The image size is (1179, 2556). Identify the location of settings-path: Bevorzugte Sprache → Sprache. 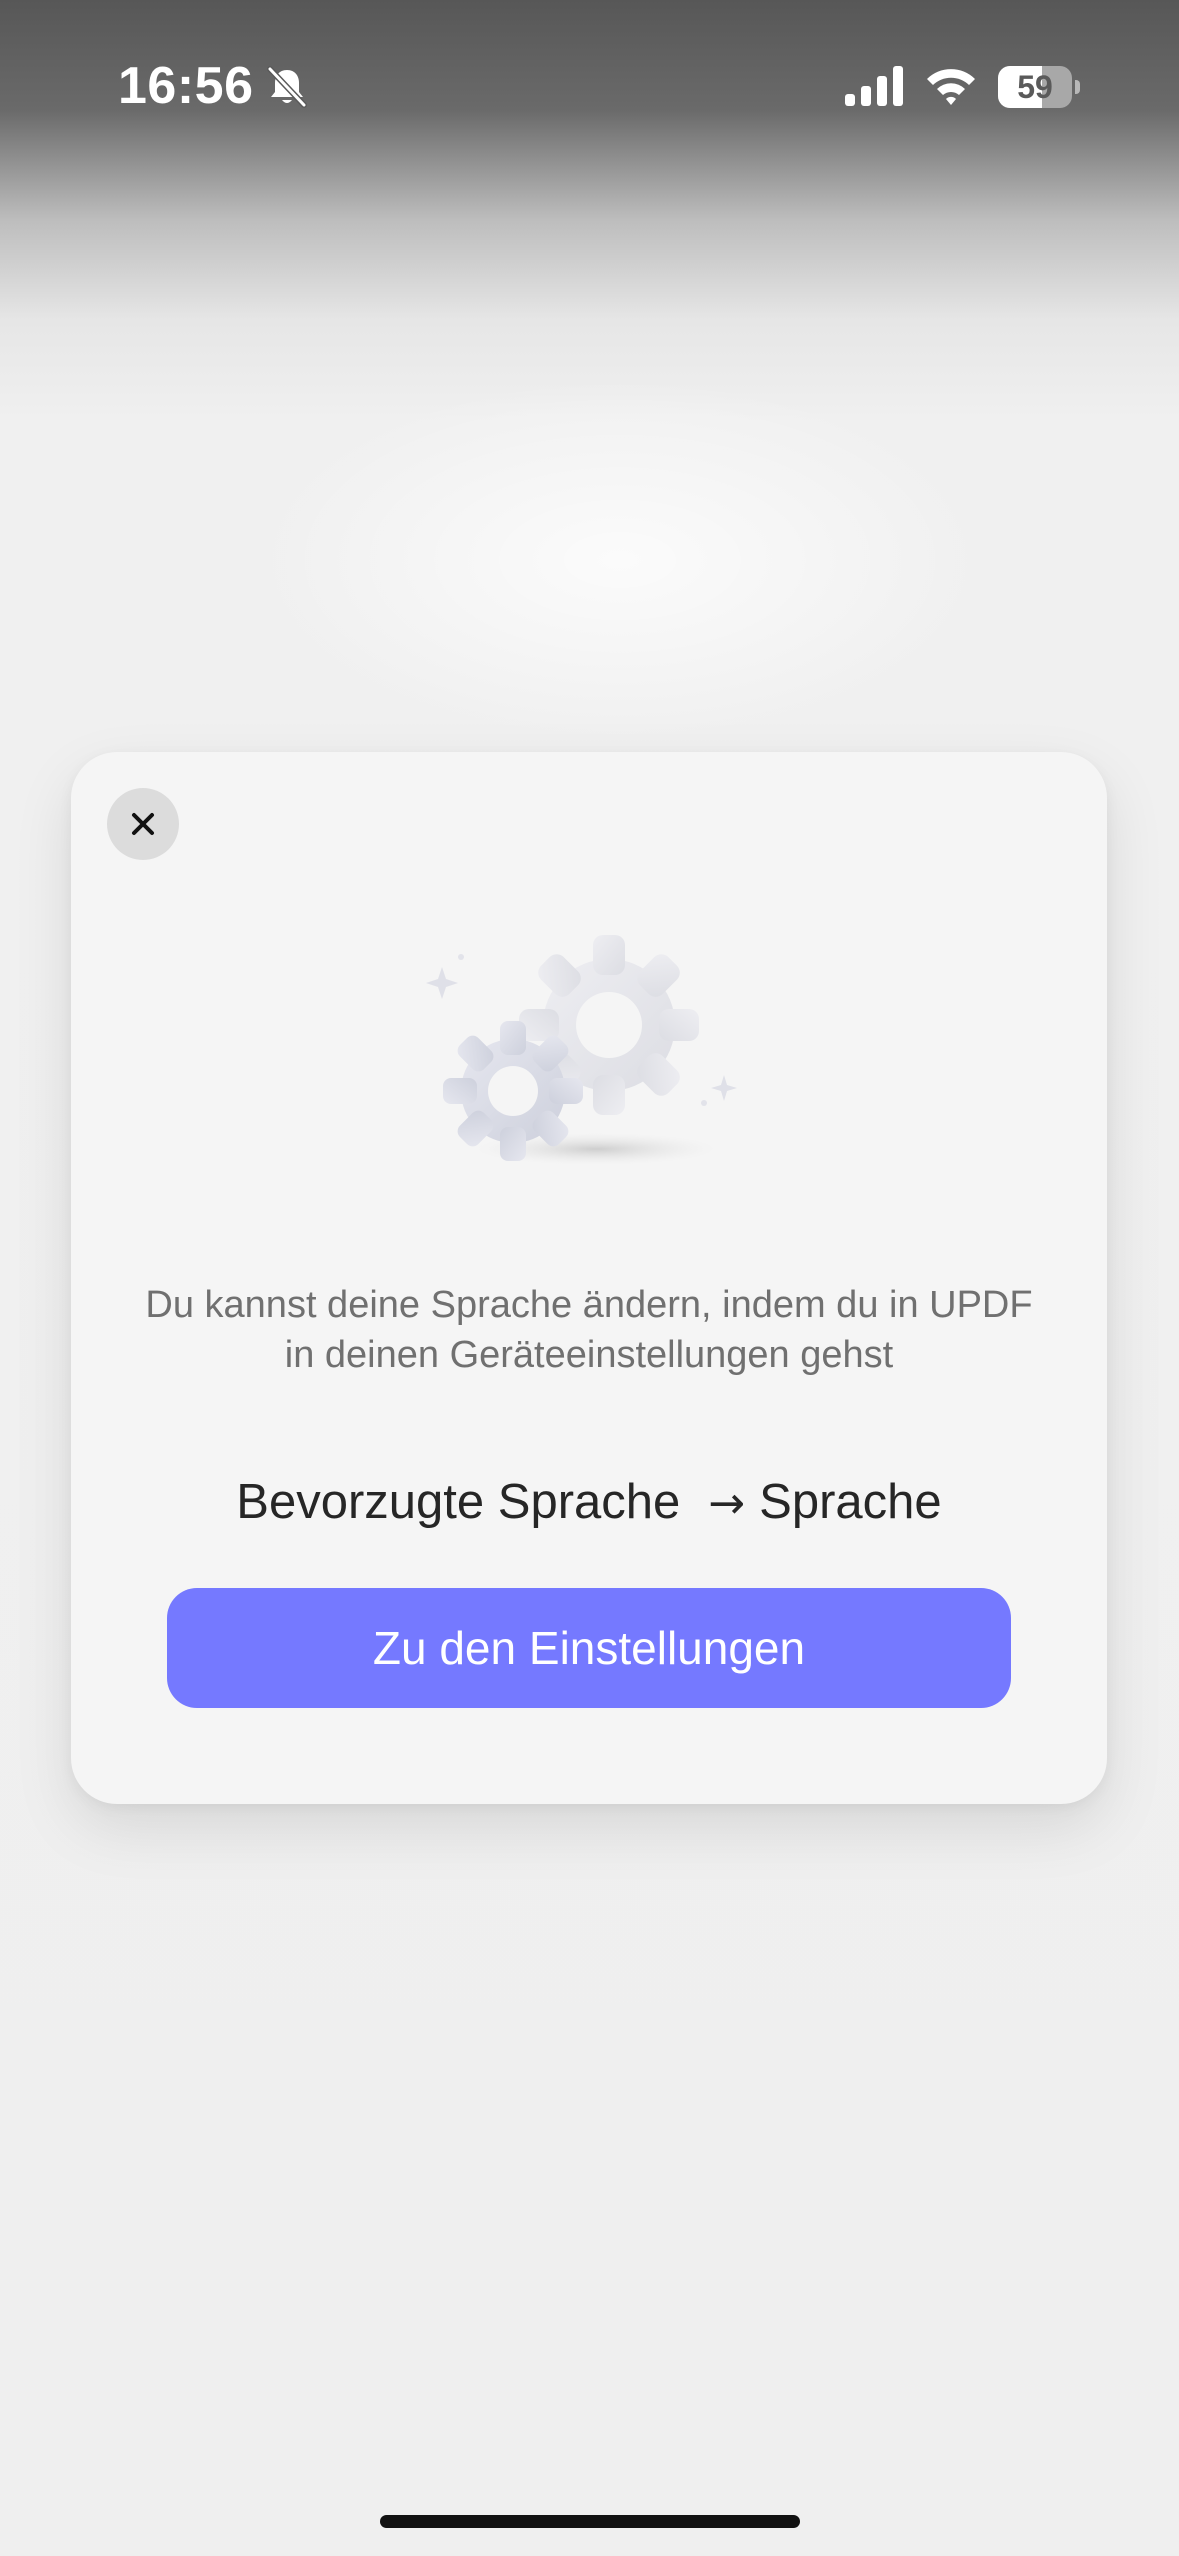
(589, 1502).